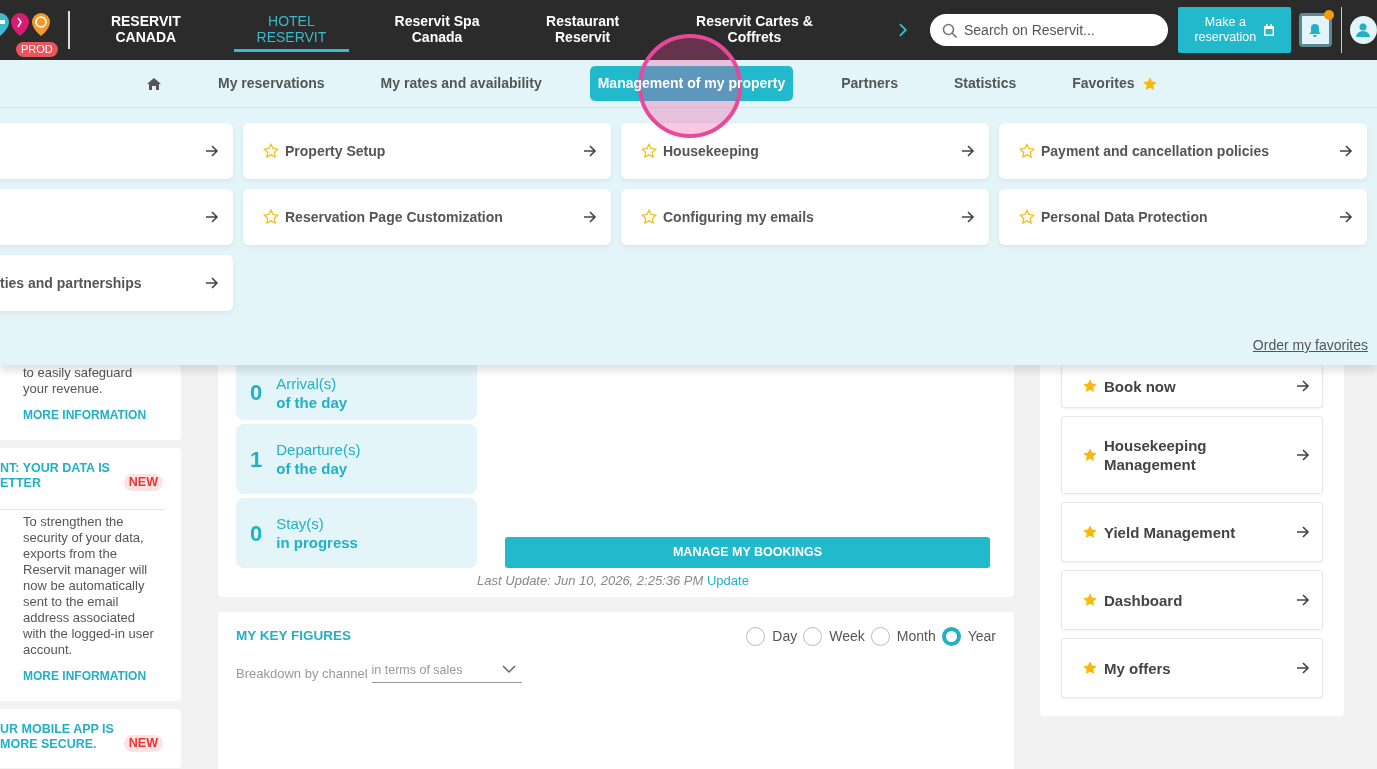 This screenshot has width=1377, height=769. Describe the element at coordinates (1192, 455) in the screenshot. I see `favorite-card: Housekeeping Management` at that location.